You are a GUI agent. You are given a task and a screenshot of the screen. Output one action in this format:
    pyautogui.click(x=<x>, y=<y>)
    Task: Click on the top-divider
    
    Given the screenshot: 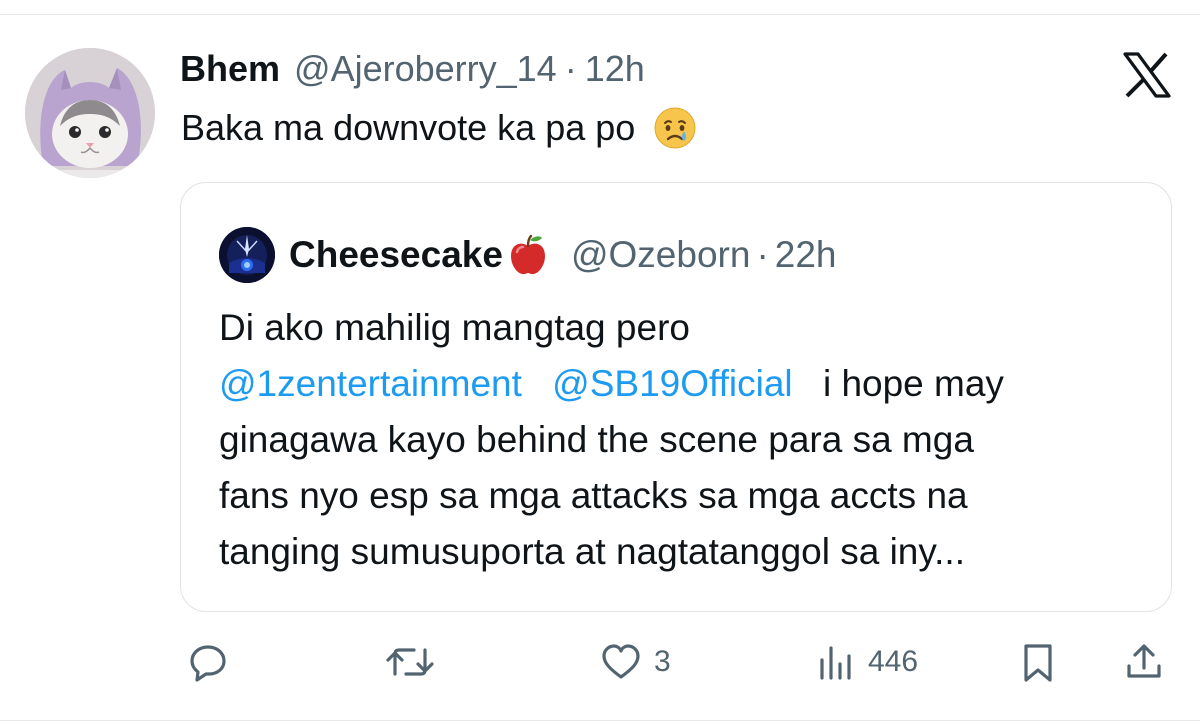 What is the action you would take?
    pyautogui.click(x=600, y=14)
    